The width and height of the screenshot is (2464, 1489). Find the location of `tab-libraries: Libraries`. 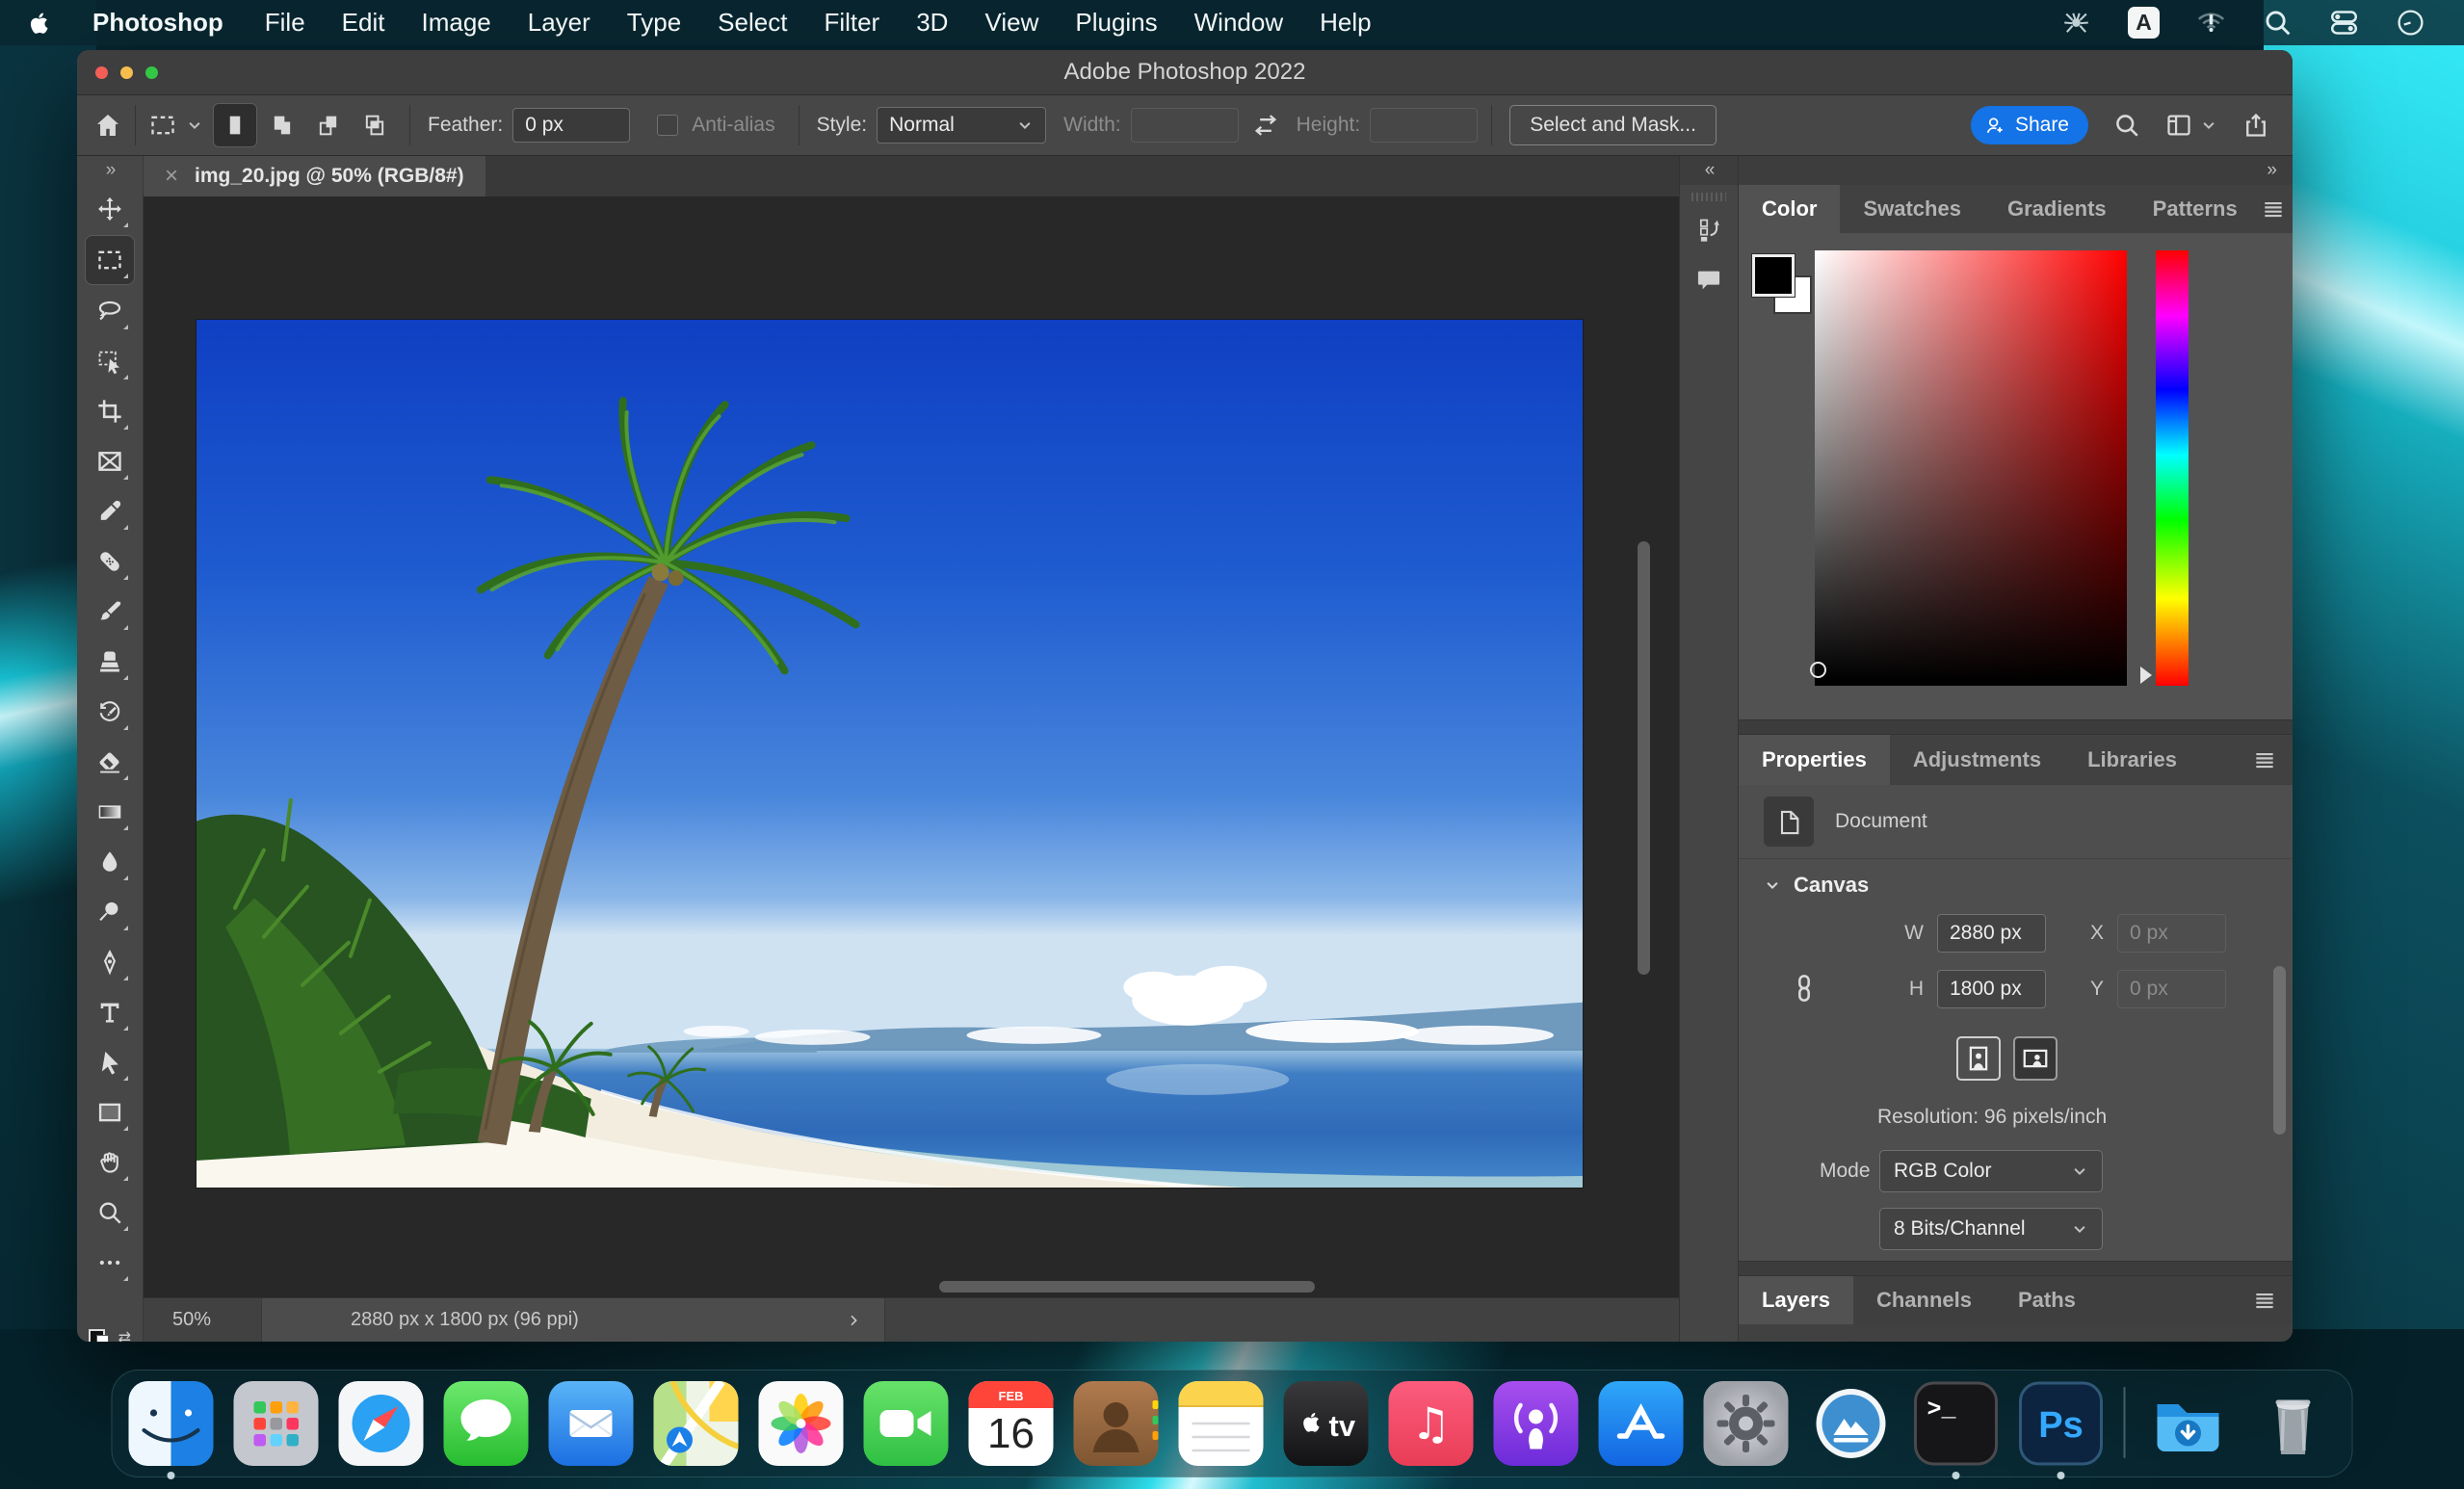

tab-libraries: Libraries is located at coordinates (2132, 760).